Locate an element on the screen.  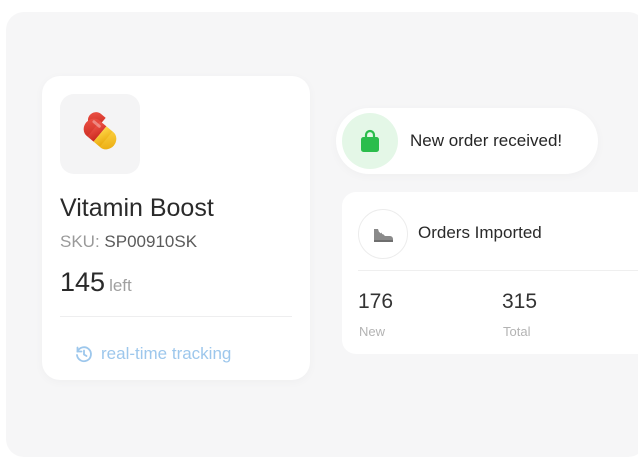
product-image is located at coordinates (100, 134).